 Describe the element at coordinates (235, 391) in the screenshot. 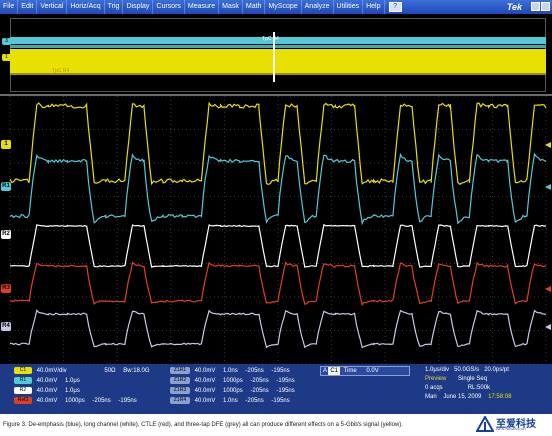

I see `zoom-readout-row-3: Z1R3 40.0mV 1000ps -205ns -195ns` at that location.